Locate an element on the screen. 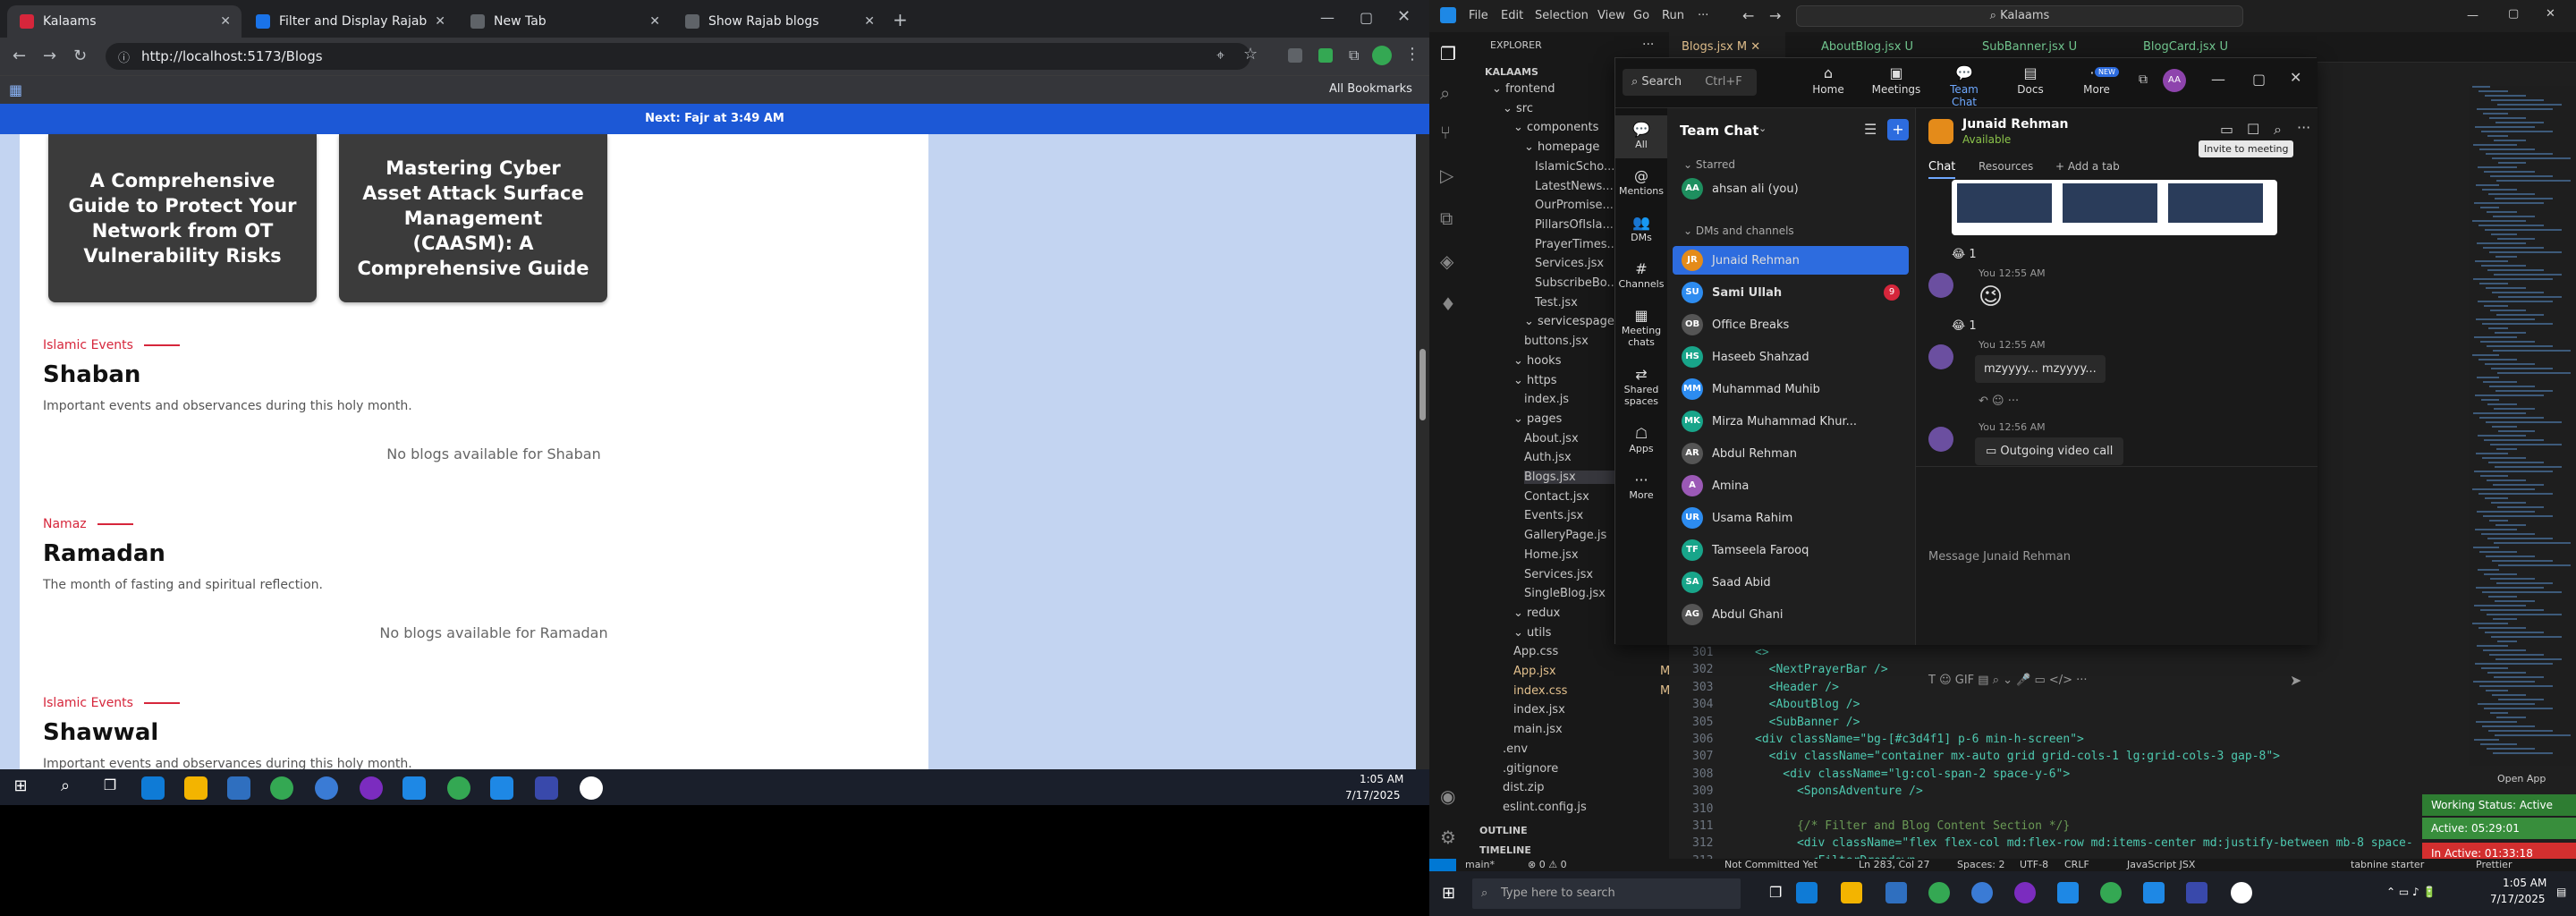 Image resolution: width=2576 pixels, height=916 pixels. menu-view: View is located at coordinates (1611, 15).